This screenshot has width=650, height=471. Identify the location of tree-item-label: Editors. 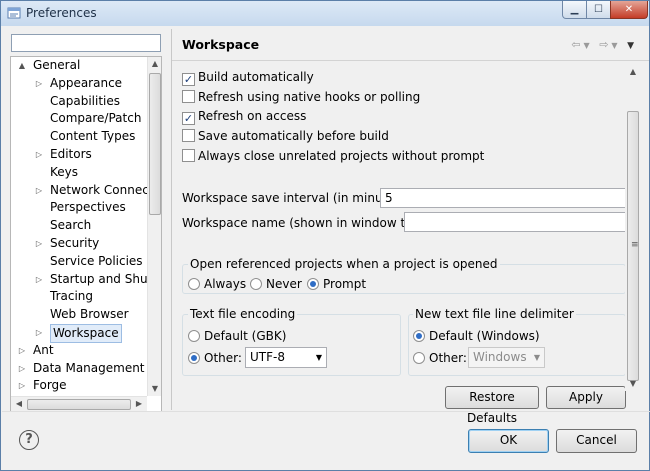
(71, 154).